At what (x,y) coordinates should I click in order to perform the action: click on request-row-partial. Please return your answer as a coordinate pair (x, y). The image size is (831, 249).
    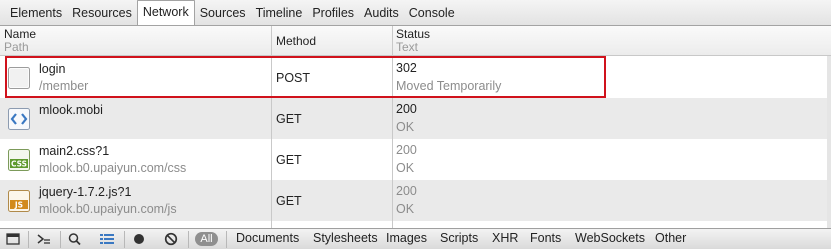
    Looking at the image, I should click on (415, 224).